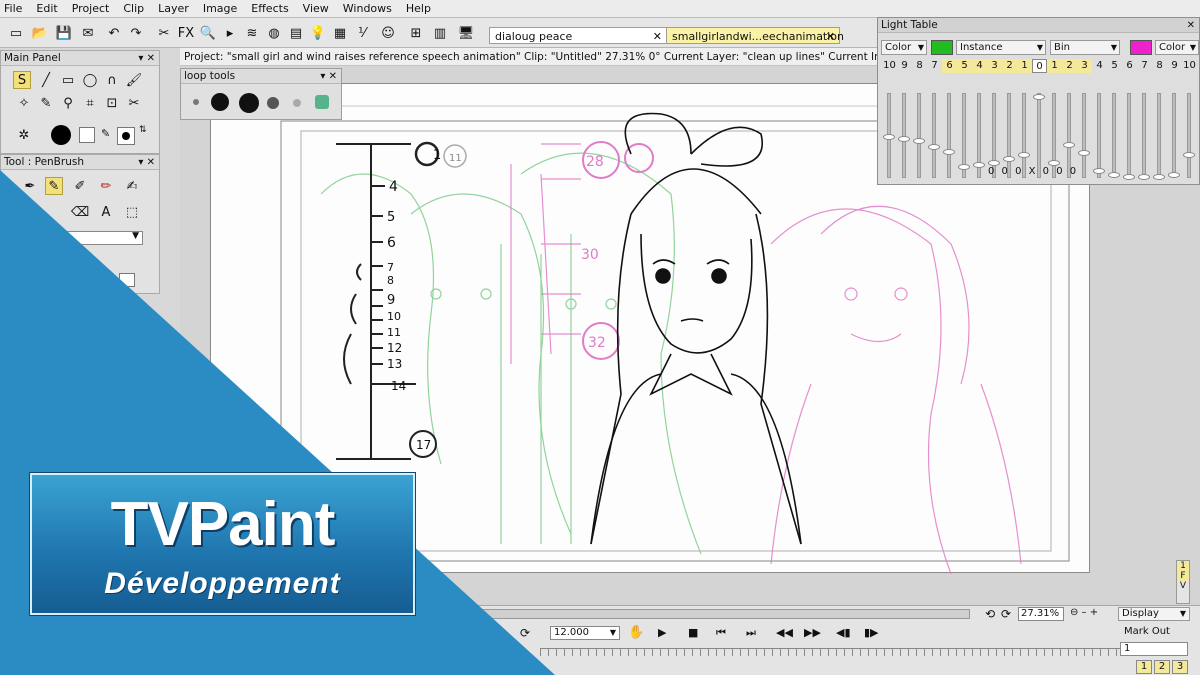 The width and height of the screenshot is (1200, 675). Describe the element at coordinates (68, 80) in the screenshot. I see `rectangle-icon: ▭` at that location.